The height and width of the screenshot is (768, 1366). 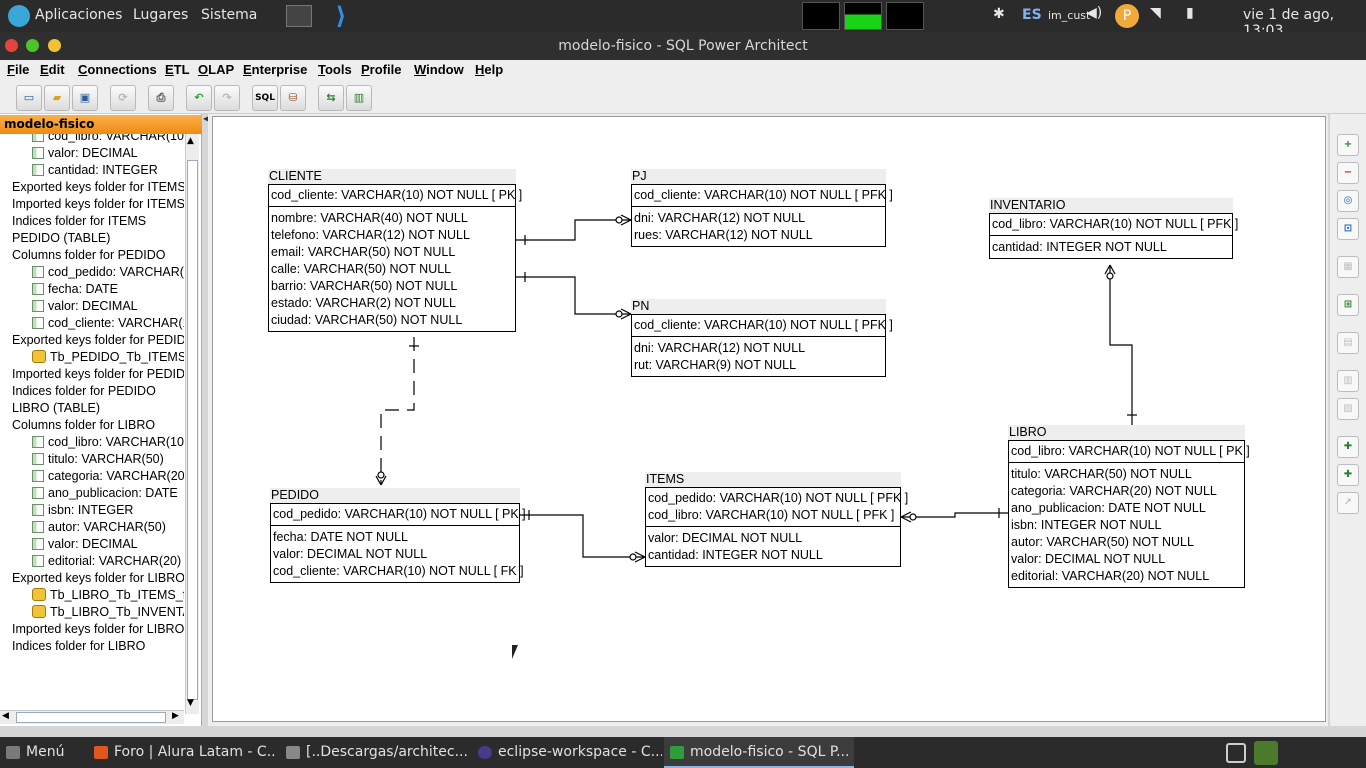 What do you see at coordinates (75, 289) in the screenshot?
I see `tree-item-column: fecha: DATE` at bounding box center [75, 289].